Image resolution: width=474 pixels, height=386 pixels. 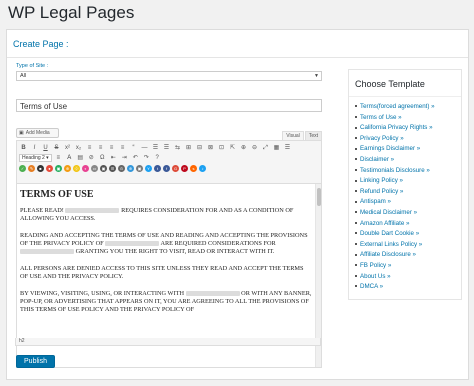 I want to click on plugin-icon: P, so click(x=184, y=168).